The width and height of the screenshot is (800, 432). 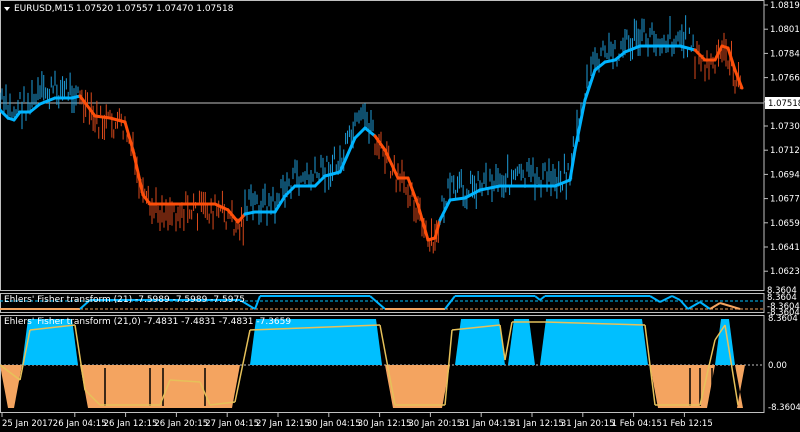 I want to click on ohlc-values: 1.07520 1.07557 1.07470 1.07518, so click(x=155, y=9).